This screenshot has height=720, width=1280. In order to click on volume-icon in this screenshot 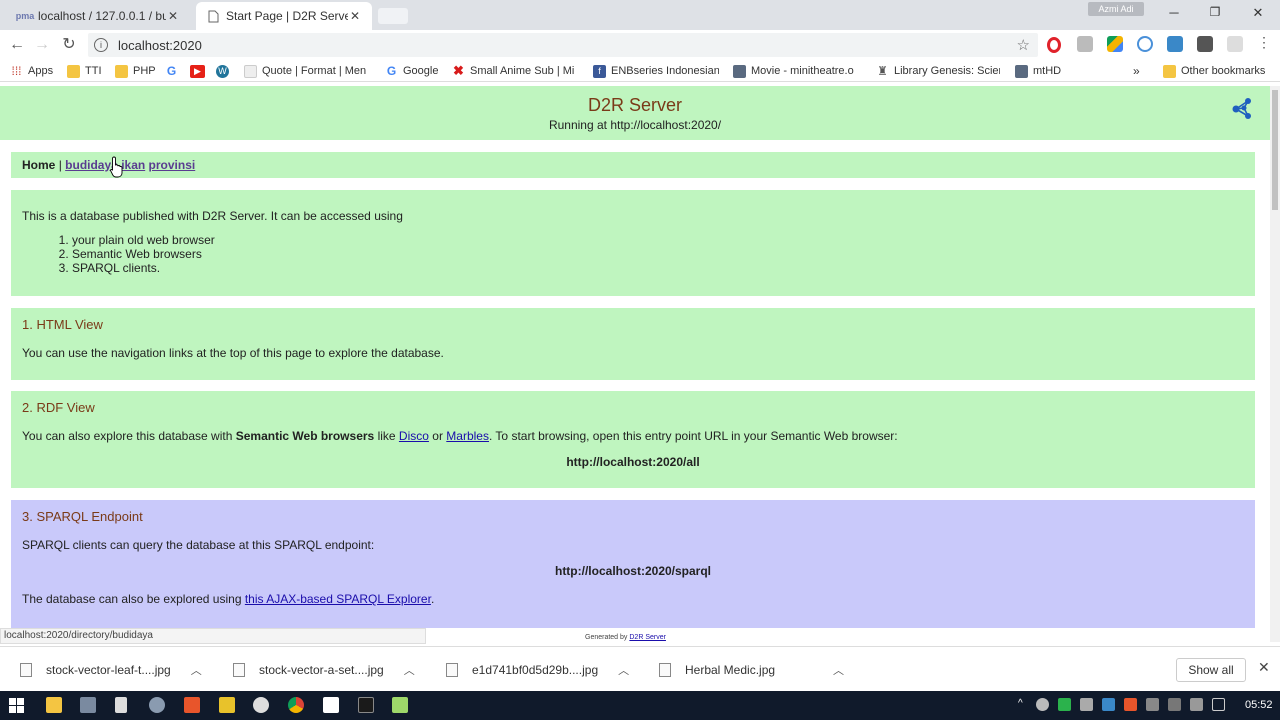, I will do `click(1196, 704)`.